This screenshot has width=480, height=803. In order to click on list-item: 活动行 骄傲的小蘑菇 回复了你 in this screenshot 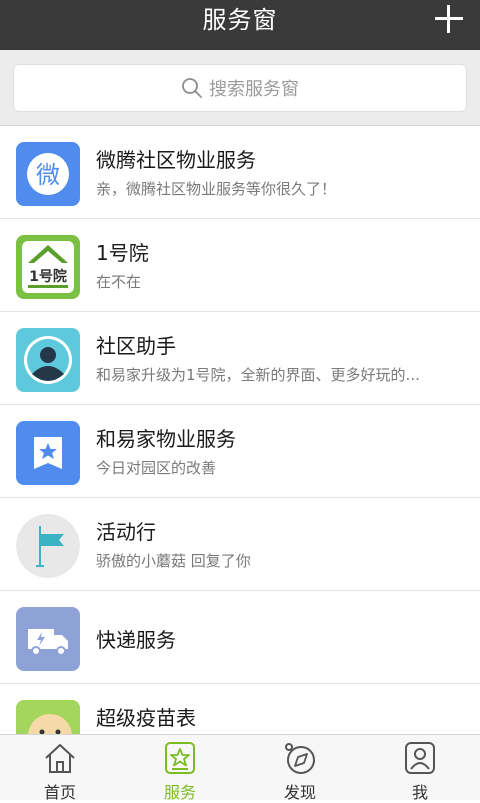, I will do `click(240, 544)`.